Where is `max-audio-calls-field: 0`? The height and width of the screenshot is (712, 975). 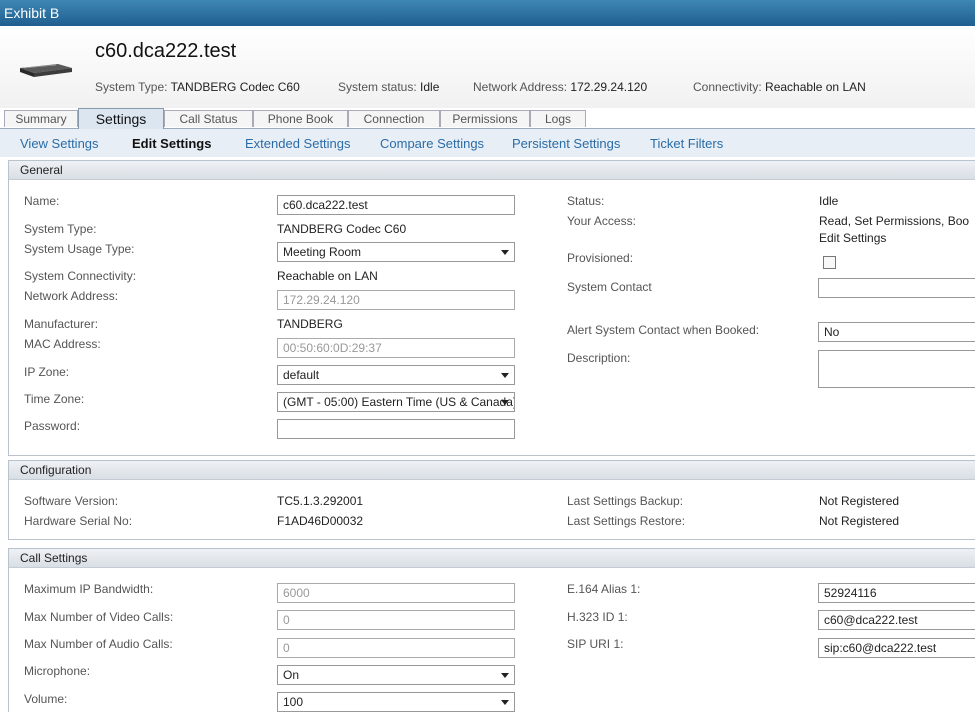
max-audio-calls-field: 0 is located at coordinates (396, 648).